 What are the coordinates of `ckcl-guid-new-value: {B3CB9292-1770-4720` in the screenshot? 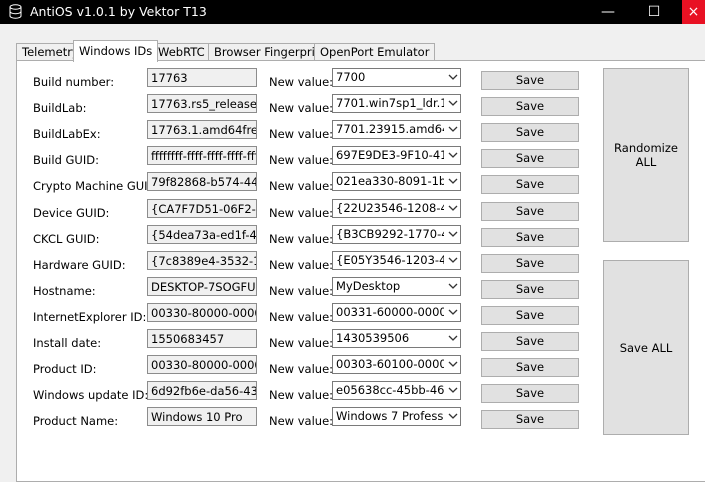 It's located at (390, 234).